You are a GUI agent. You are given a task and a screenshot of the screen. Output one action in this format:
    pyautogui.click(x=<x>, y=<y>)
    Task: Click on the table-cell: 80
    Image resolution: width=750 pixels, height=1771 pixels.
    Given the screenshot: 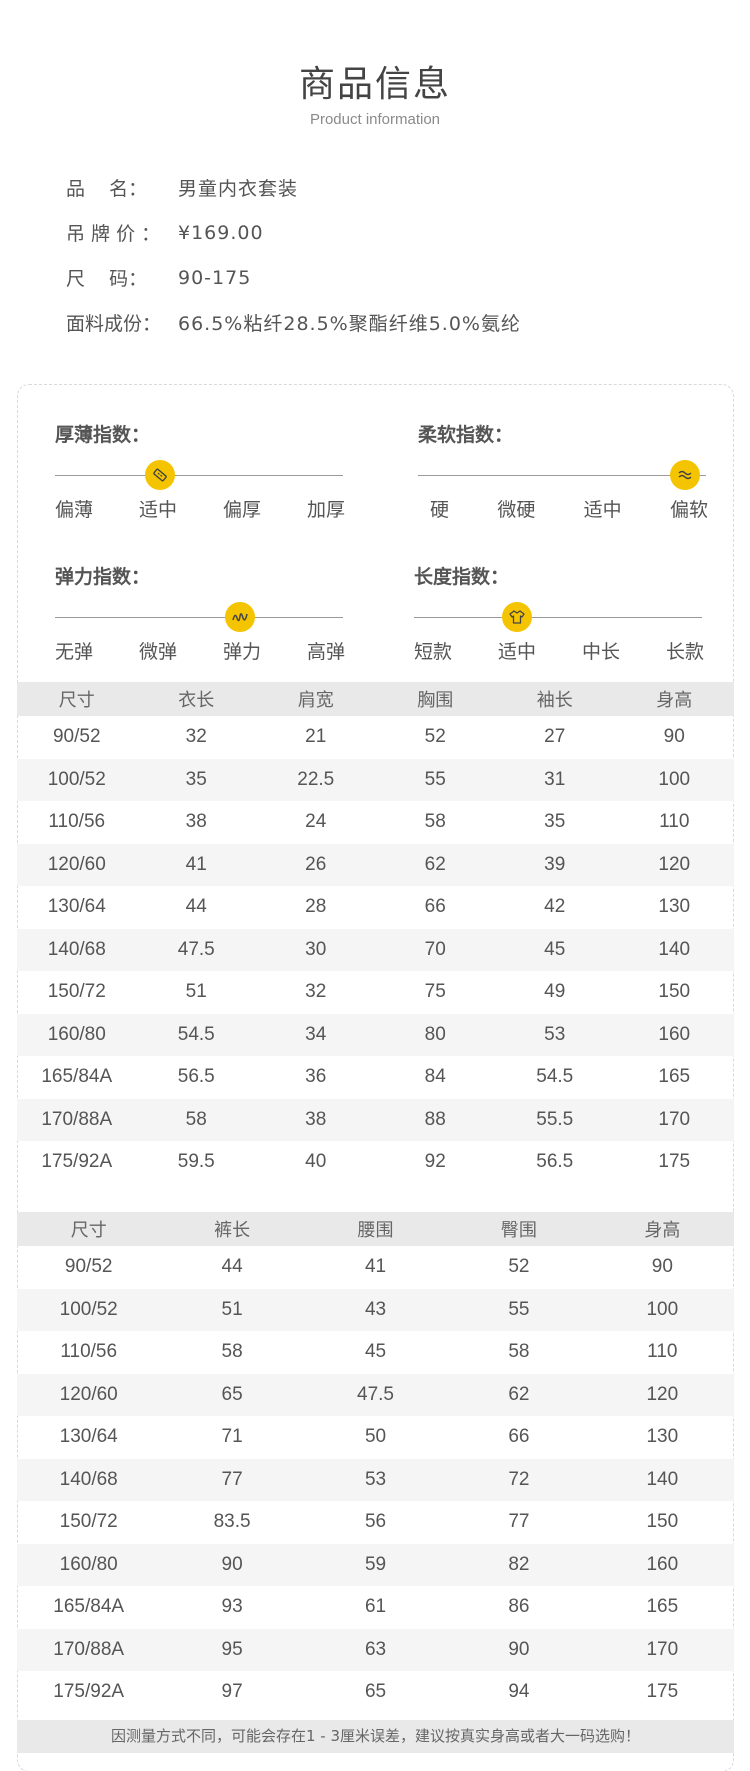 What is the action you would take?
    pyautogui.click(x=435, y=1034)
    